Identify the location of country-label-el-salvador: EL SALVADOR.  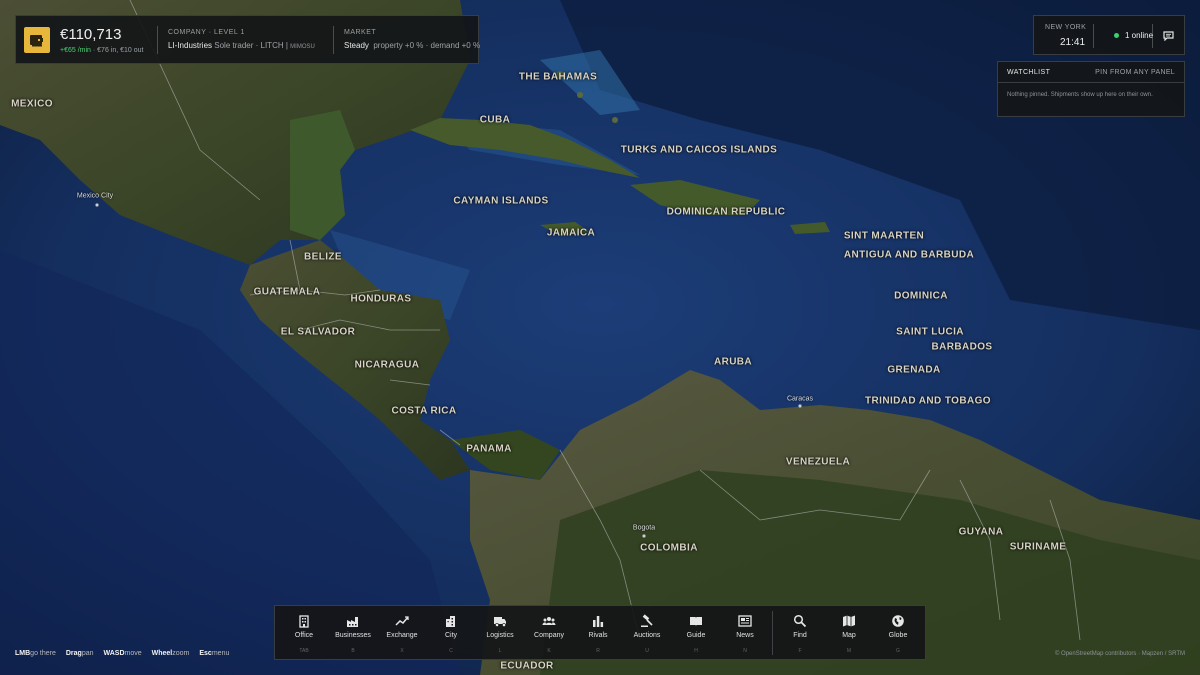
(318, 332).